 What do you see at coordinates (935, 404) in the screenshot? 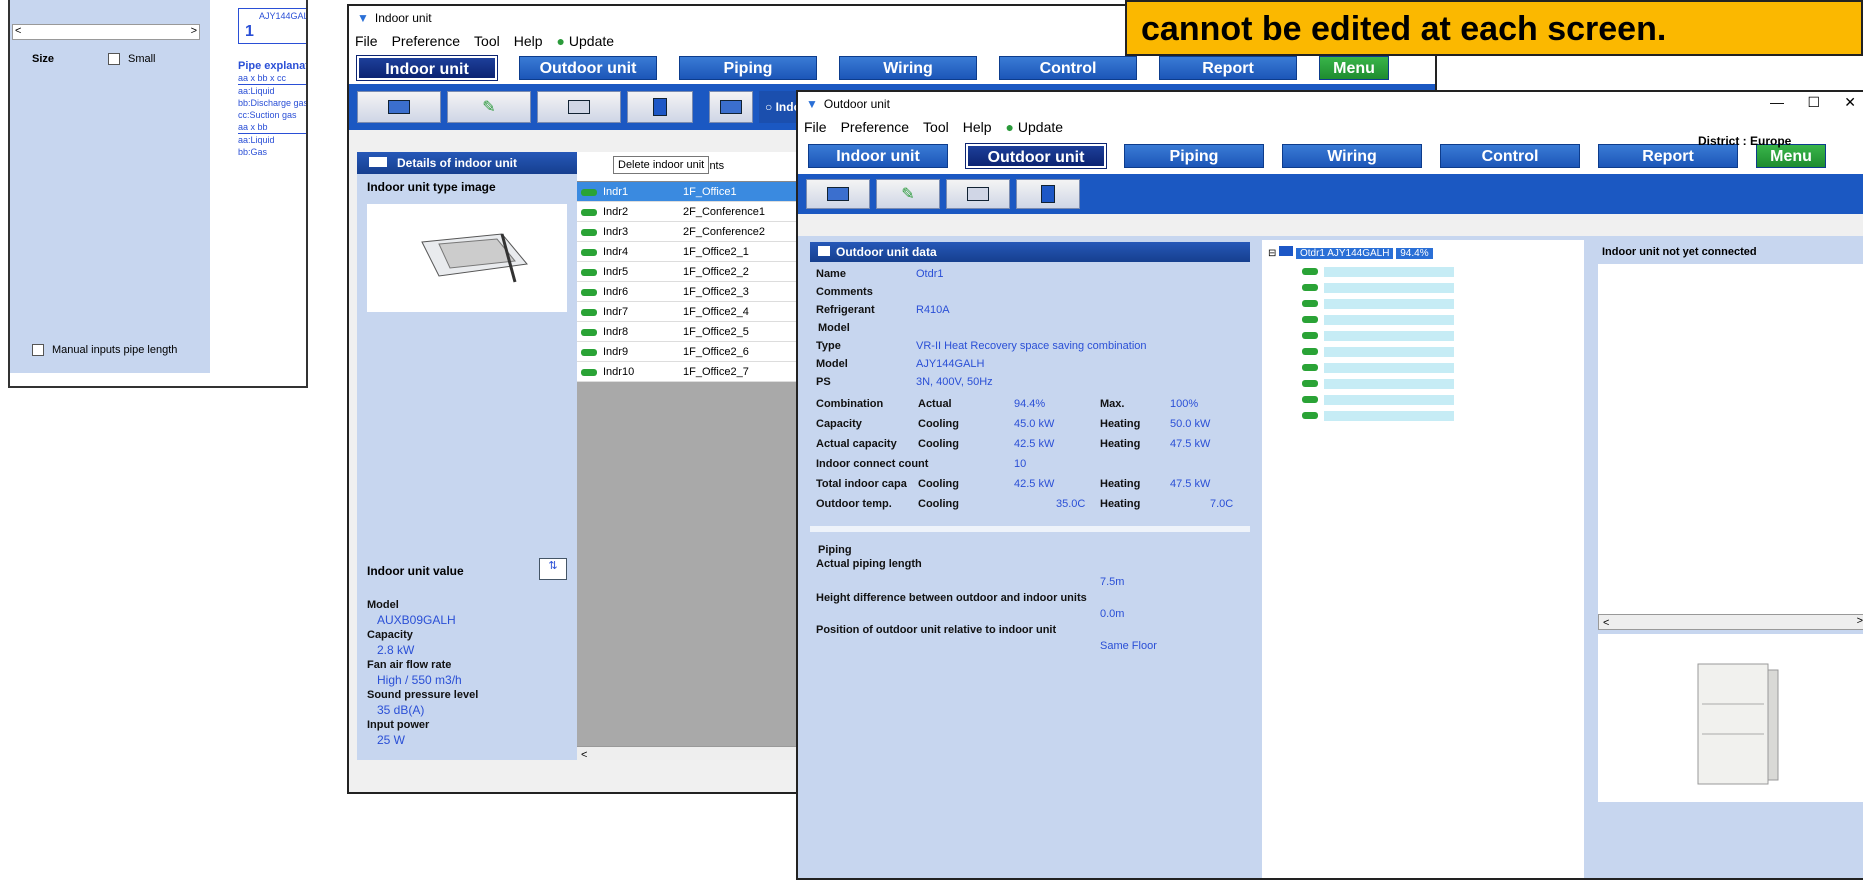
I see `combination-actual: Actual` at bounding box center [935, 404].